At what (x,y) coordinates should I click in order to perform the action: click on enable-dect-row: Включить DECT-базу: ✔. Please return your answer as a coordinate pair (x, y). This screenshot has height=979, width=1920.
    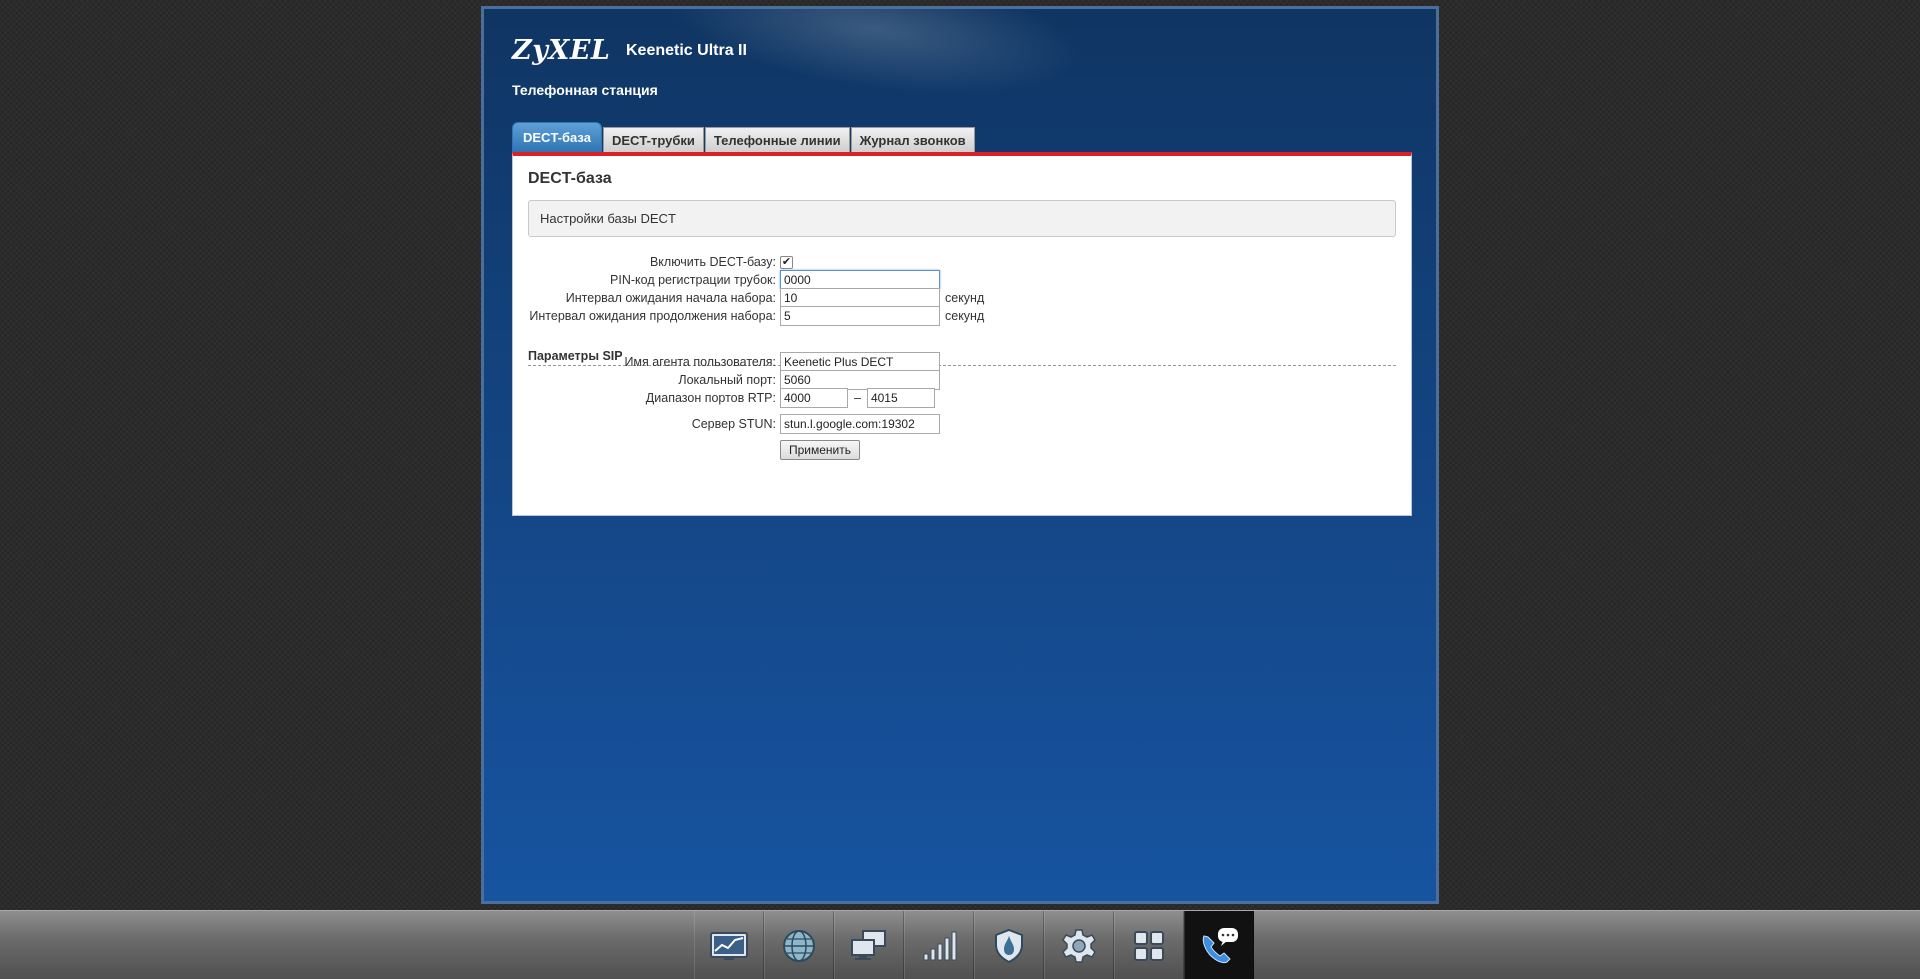
    Looking at the image, I should click on (653, 262).